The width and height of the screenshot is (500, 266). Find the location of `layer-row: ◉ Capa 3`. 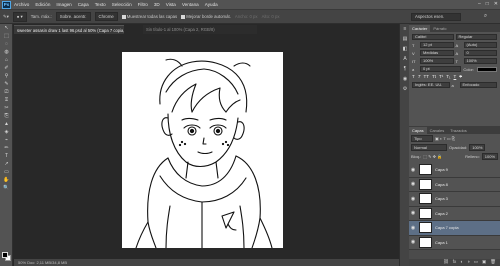

layer-row: ◉ Capa 3 is located at coordinates (454, 199).